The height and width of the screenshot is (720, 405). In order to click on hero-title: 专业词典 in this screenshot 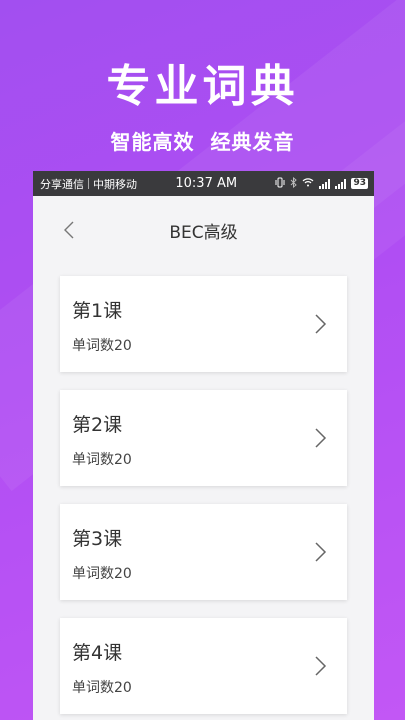, I will do `click(202, 86)`.